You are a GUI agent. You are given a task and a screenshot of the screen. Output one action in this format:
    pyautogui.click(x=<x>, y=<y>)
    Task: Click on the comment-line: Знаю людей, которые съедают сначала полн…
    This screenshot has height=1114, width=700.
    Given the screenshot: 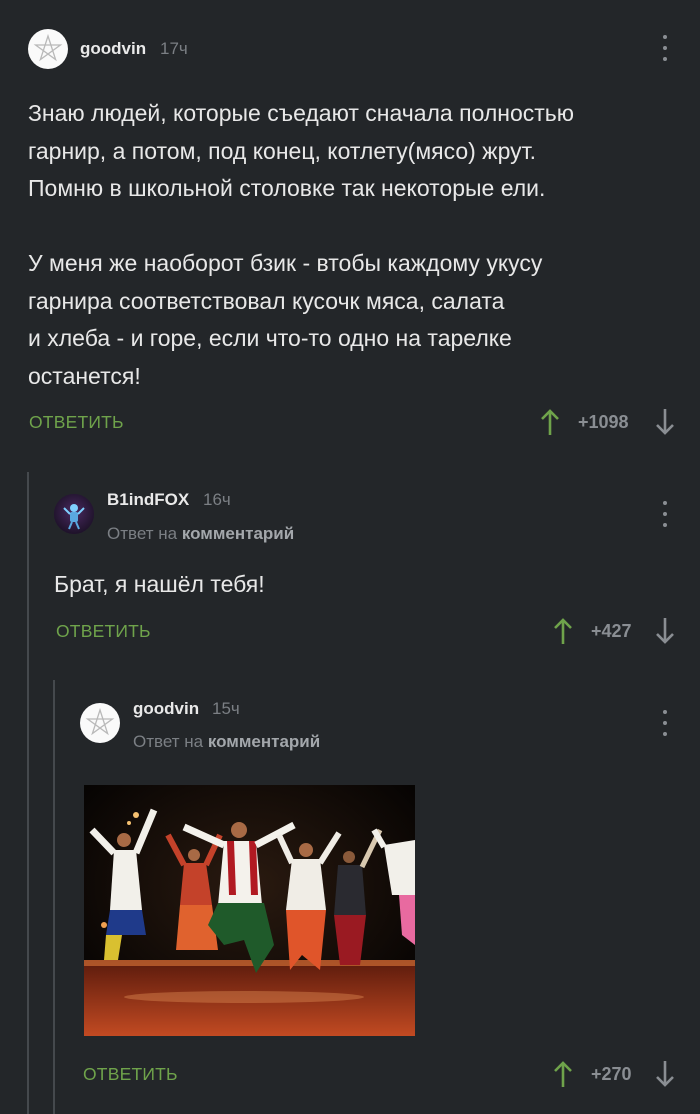 What is the action you would take?
    pyautogui.click(x=301, y=113)
    